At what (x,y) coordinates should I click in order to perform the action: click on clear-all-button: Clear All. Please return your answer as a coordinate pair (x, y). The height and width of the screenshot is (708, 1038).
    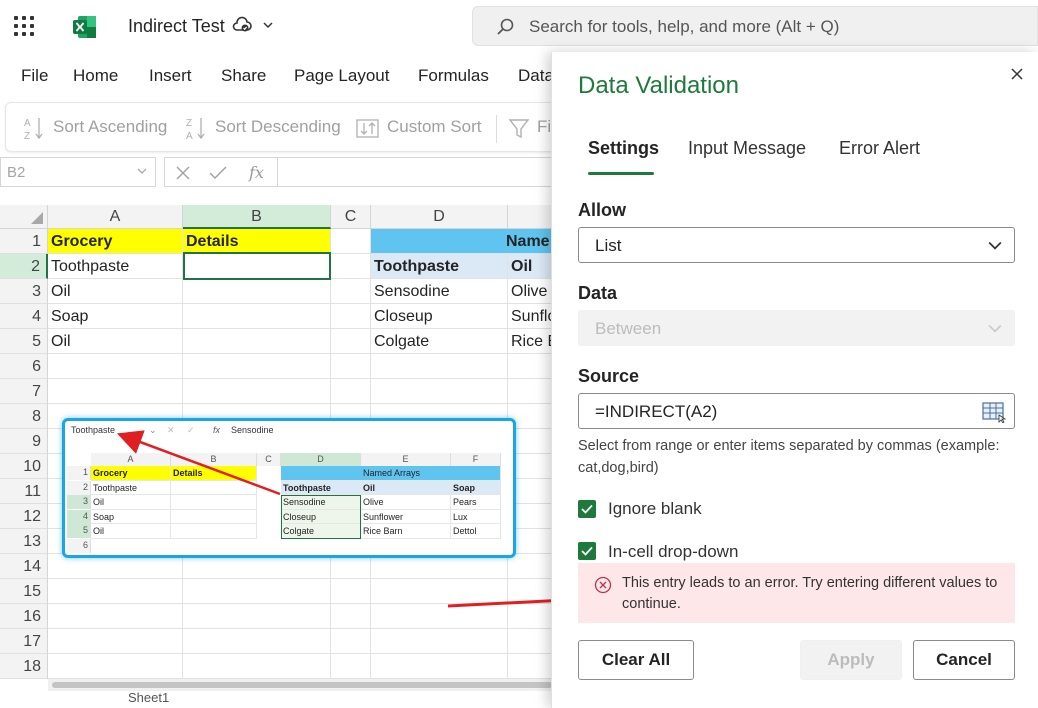
    Looking at the image, I should click on (636, 660).